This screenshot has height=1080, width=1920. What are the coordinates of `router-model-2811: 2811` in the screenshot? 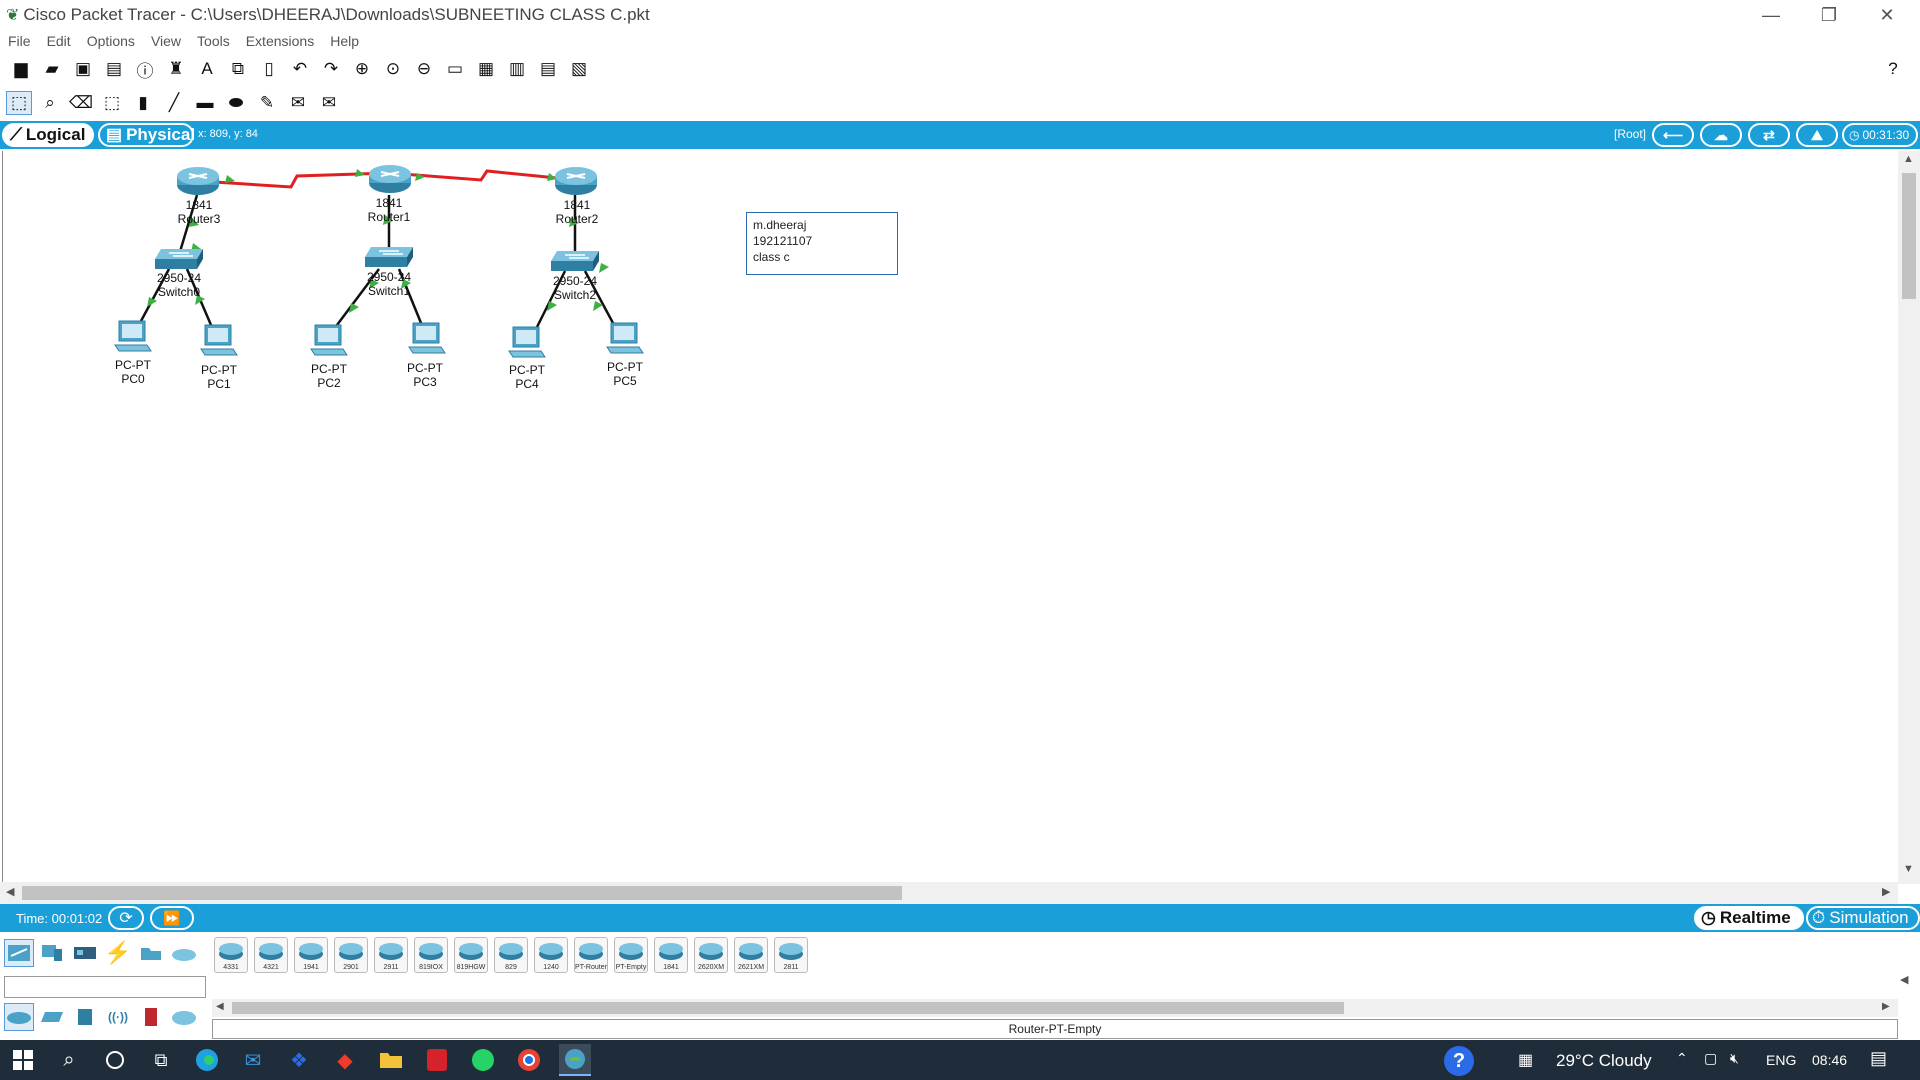 It's located at (791, 955).